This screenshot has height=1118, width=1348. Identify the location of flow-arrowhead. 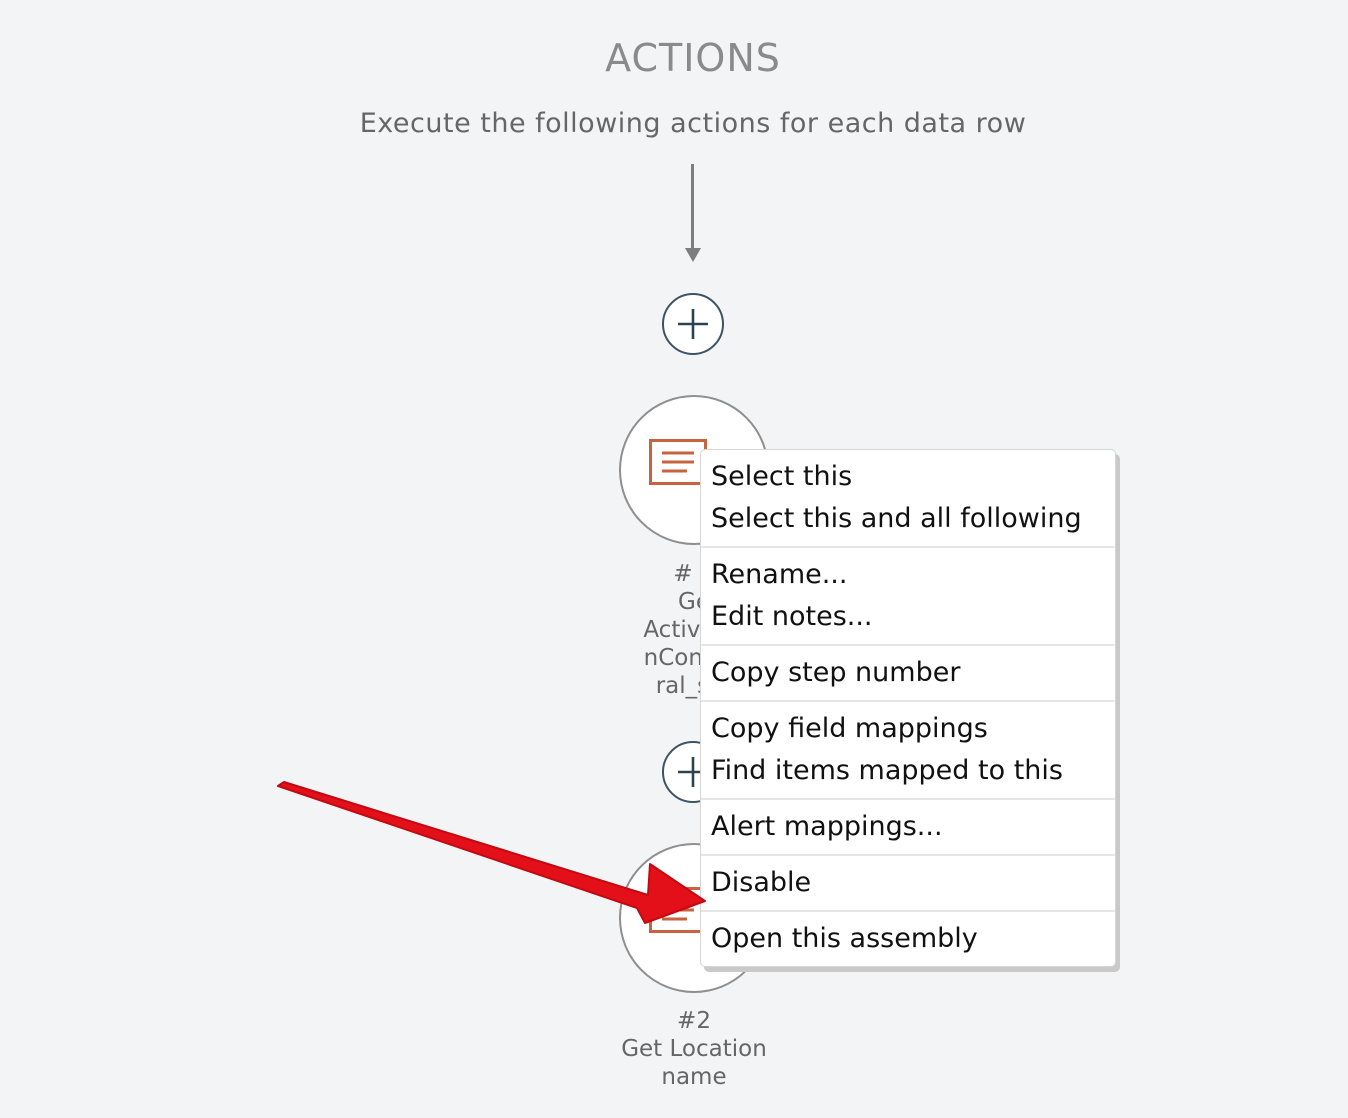
(693, 255).